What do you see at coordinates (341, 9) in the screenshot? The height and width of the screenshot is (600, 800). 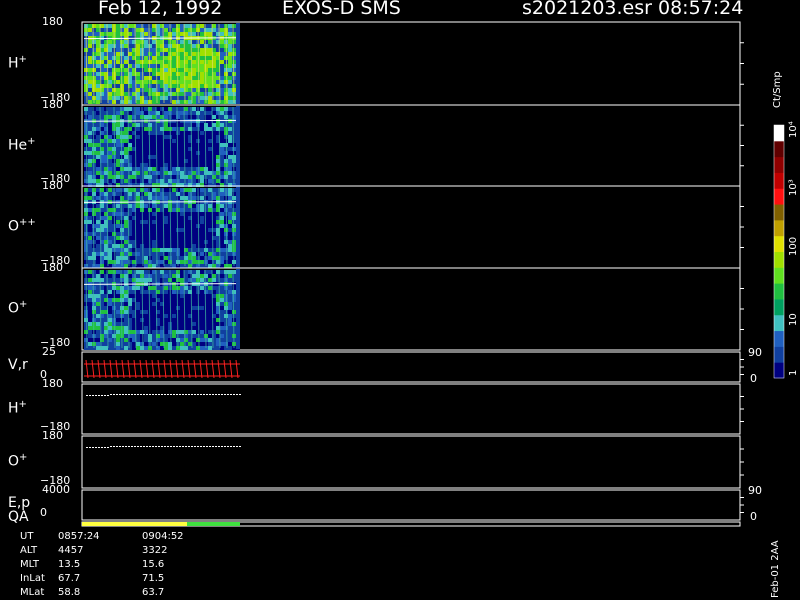 I see `instrument-title: EXOS-D SMS` at bounding box center [341, 9].